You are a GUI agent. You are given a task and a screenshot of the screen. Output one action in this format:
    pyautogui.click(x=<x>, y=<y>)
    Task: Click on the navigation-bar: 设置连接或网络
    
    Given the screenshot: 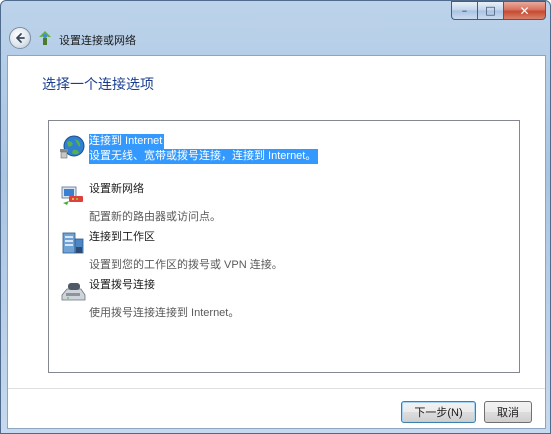 What is the action you would take?
    pyautogui.click(x=276, y=40)
    